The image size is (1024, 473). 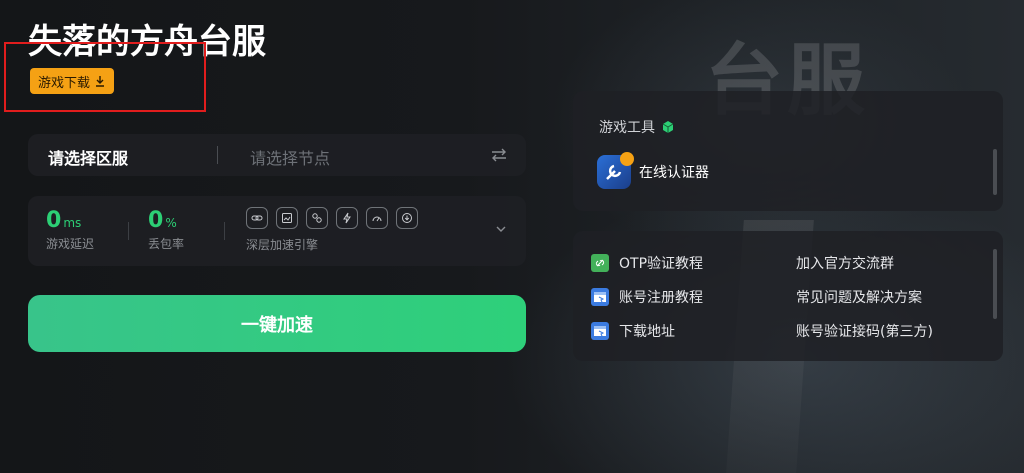 I want to click on node-select-placeholder: 请选择节点, so click(x=290, y=157).